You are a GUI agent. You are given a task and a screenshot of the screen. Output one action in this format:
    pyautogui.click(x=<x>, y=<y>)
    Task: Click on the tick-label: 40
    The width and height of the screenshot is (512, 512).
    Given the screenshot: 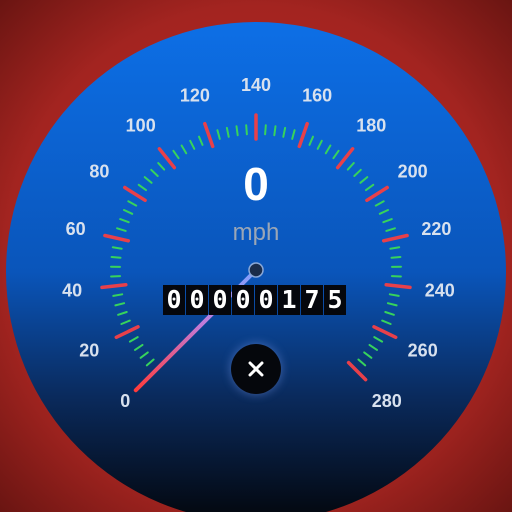 What is the action you would take?
    pyautogui.click(x=72, y=291)
    